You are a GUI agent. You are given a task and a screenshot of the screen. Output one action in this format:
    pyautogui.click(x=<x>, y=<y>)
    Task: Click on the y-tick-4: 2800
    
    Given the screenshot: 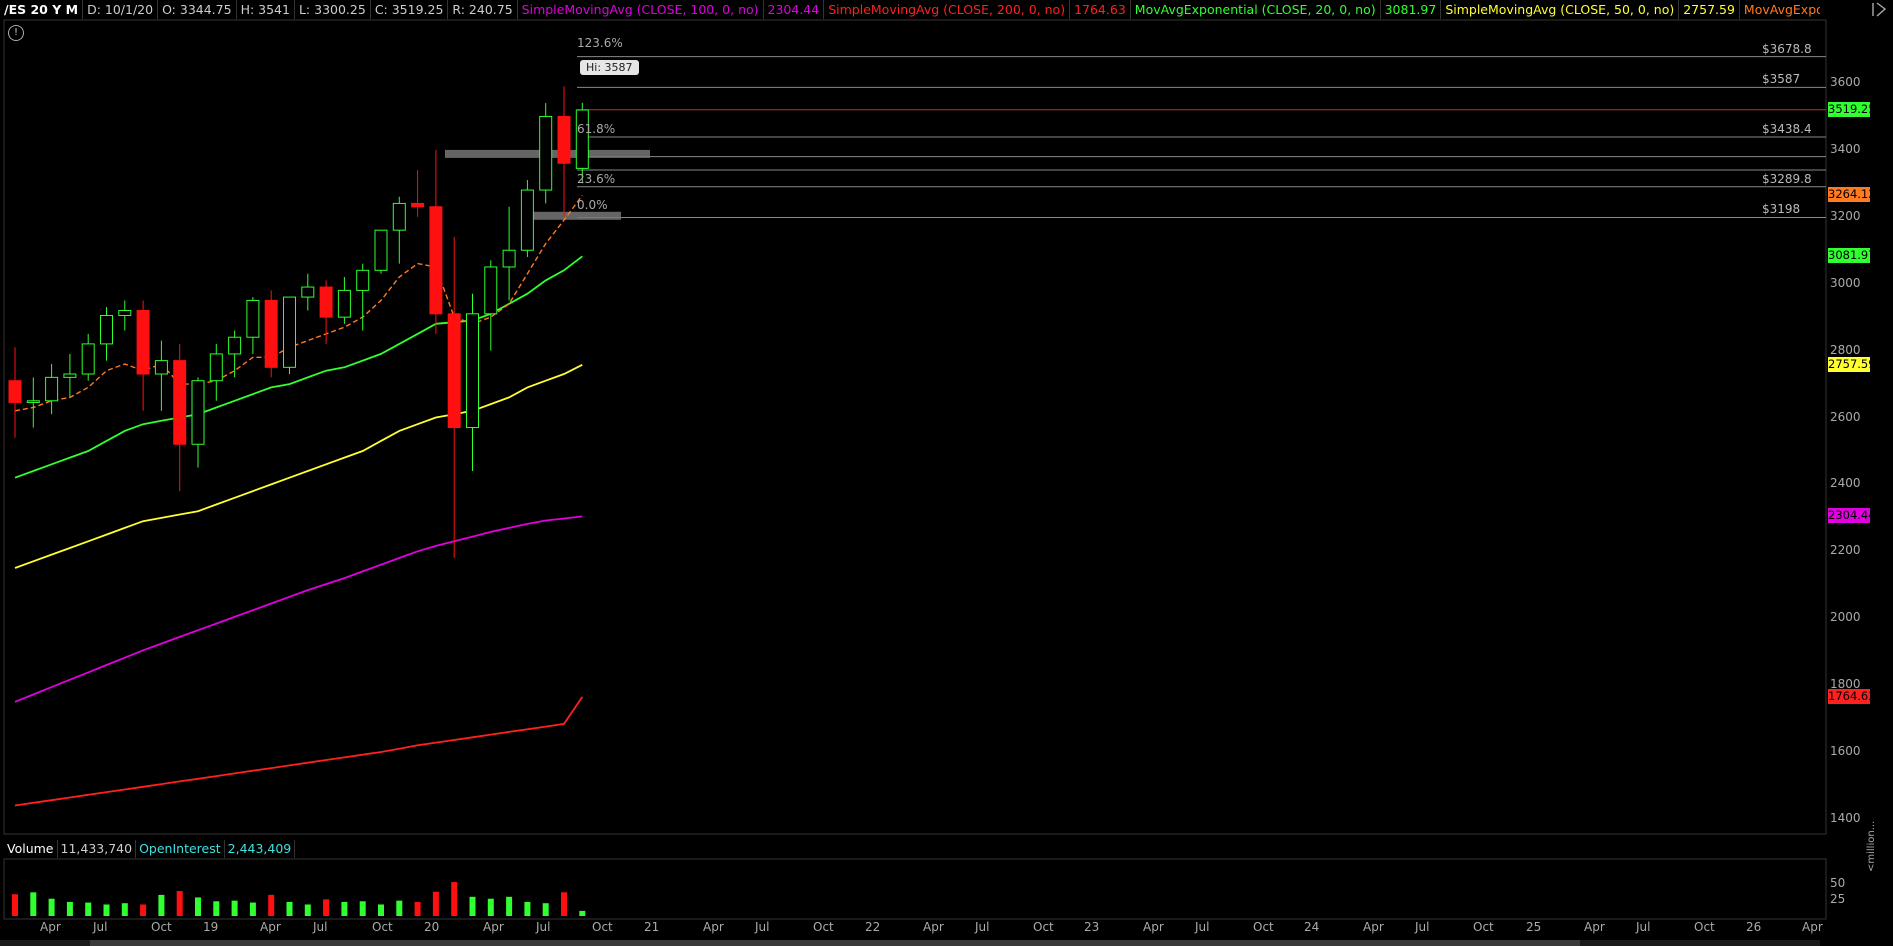 What is the action you would take?
    pyautogui.click(x=1845, y=349)
    